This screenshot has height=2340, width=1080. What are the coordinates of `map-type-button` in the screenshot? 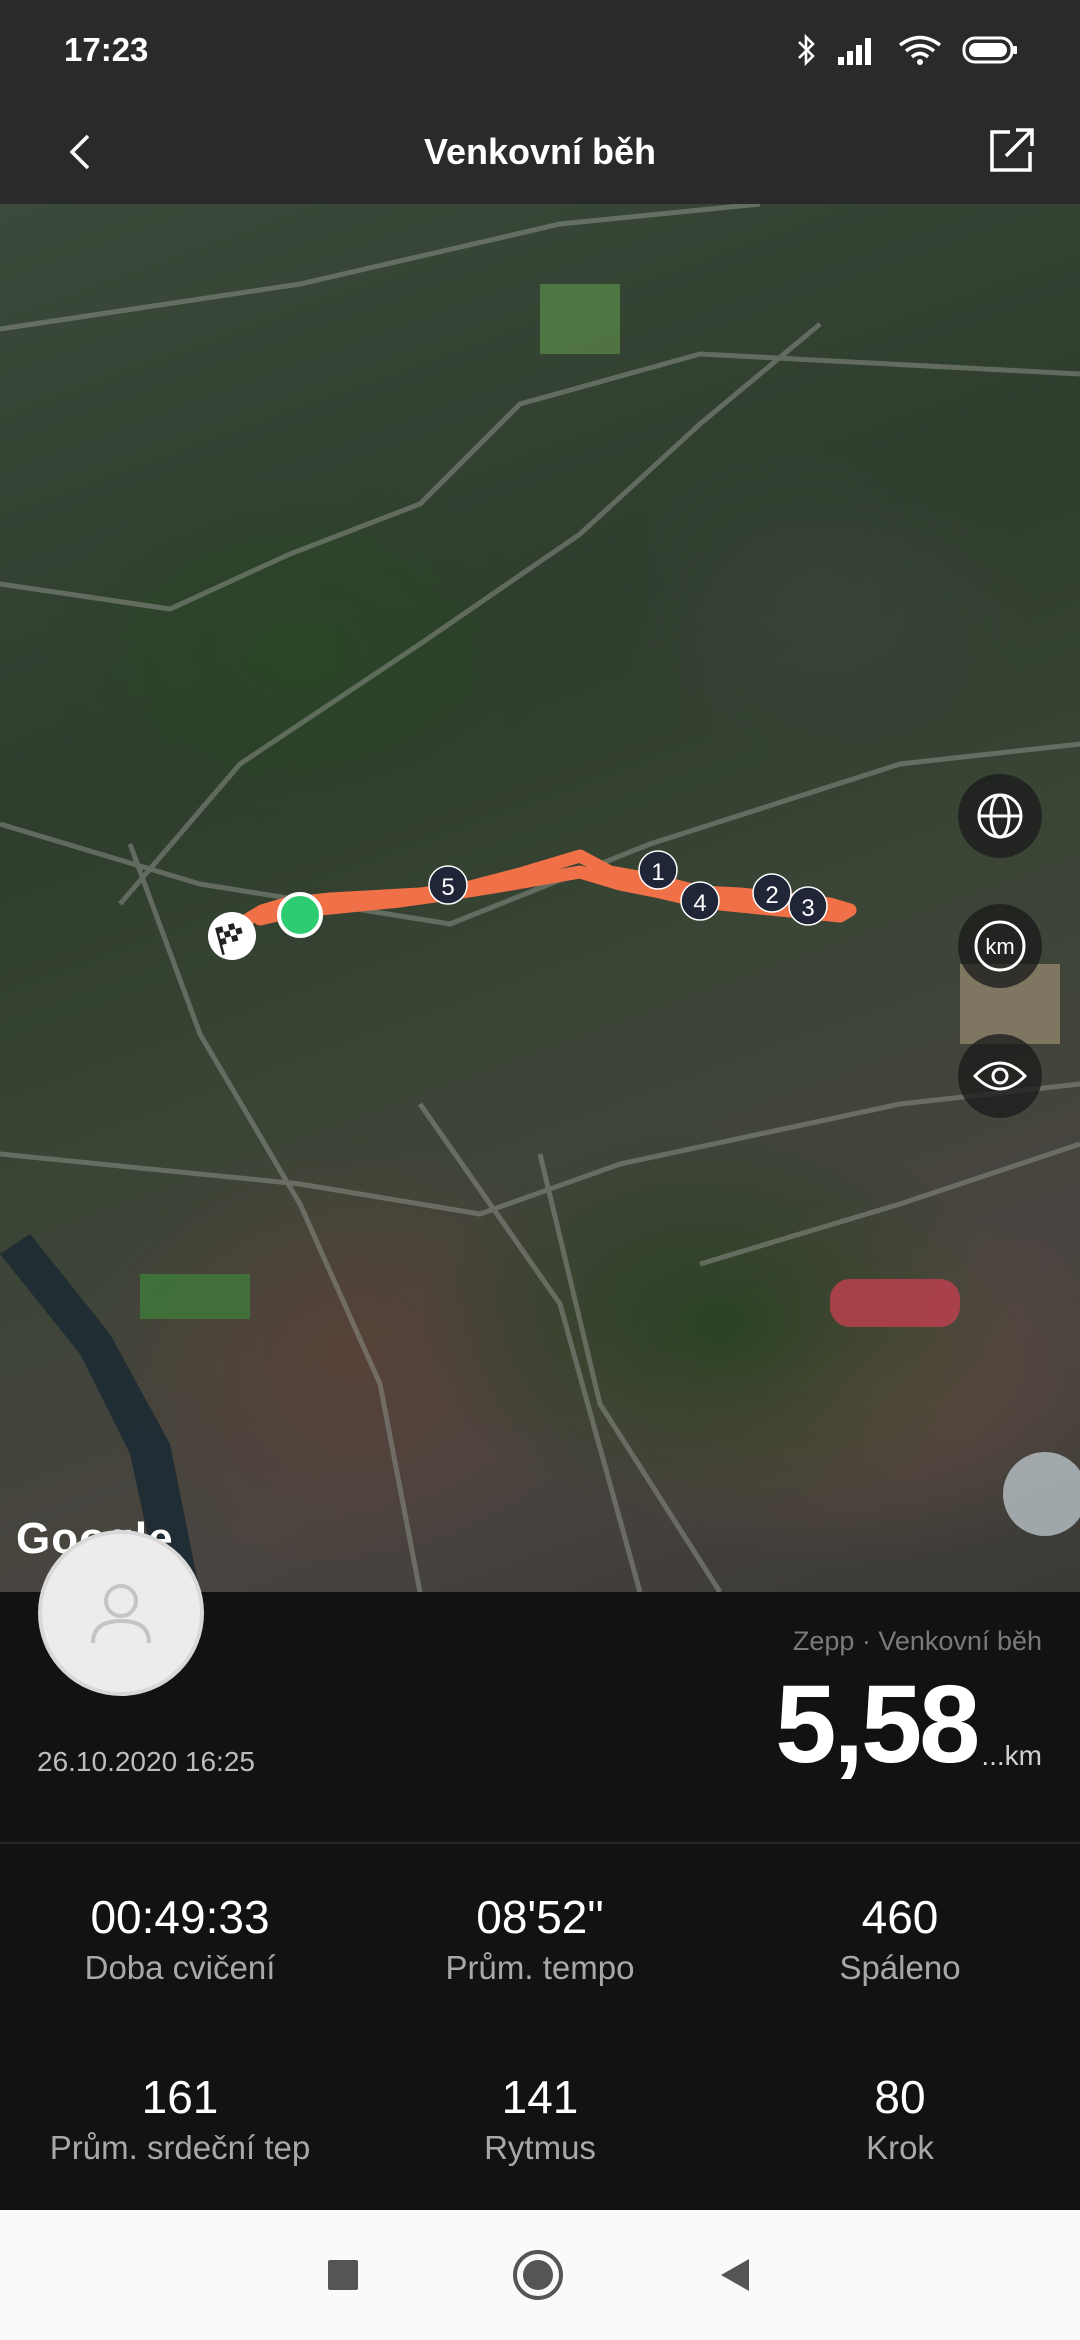 It's located at (1000, 816).